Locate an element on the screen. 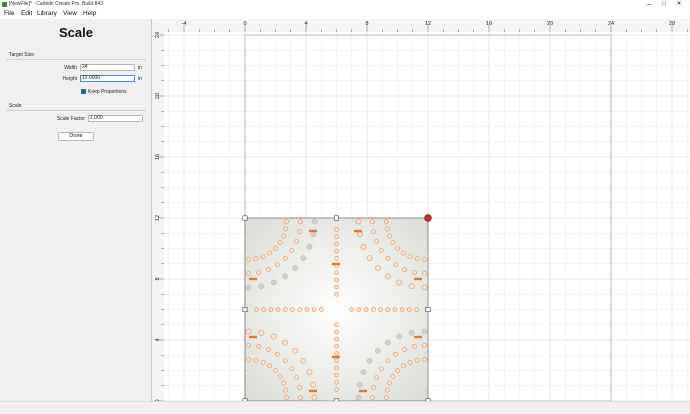 The height and width of the screenshot is (414, 690). maximize-button: □ is located at coordinates (664, 4).